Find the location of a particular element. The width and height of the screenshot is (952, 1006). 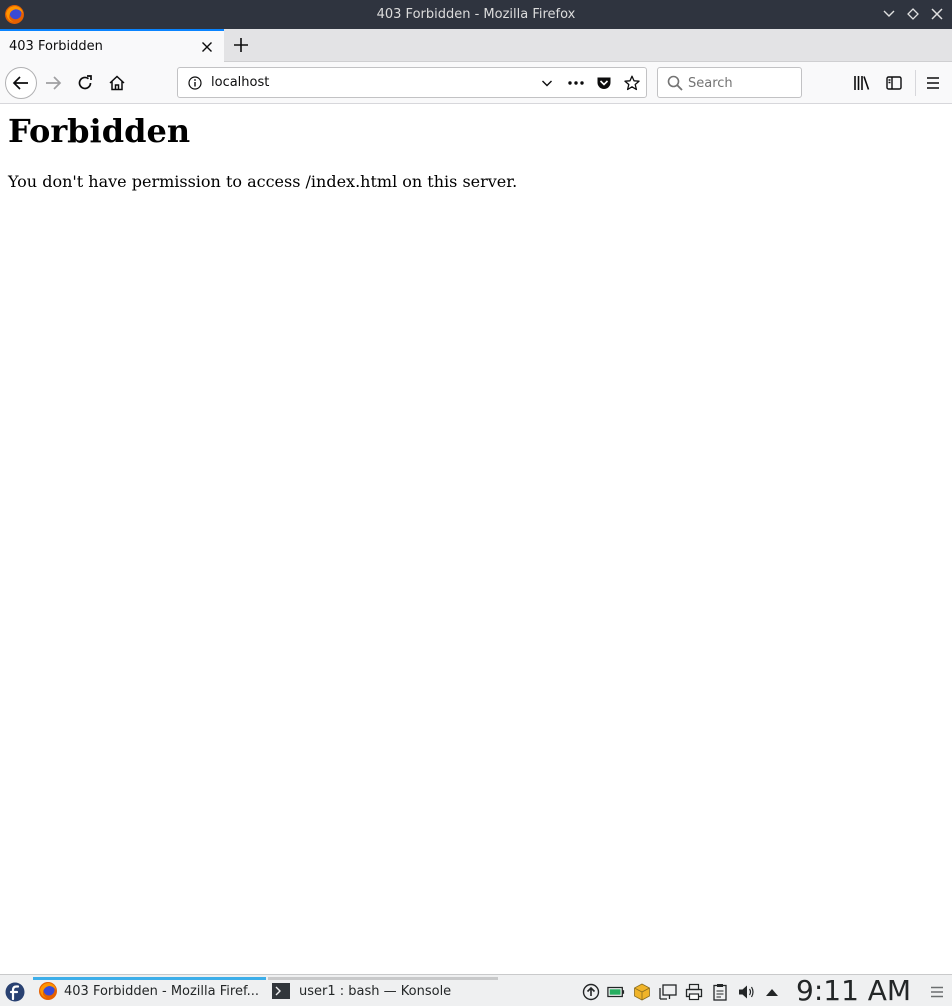

plus-icon is located at coordinates (241, 45).